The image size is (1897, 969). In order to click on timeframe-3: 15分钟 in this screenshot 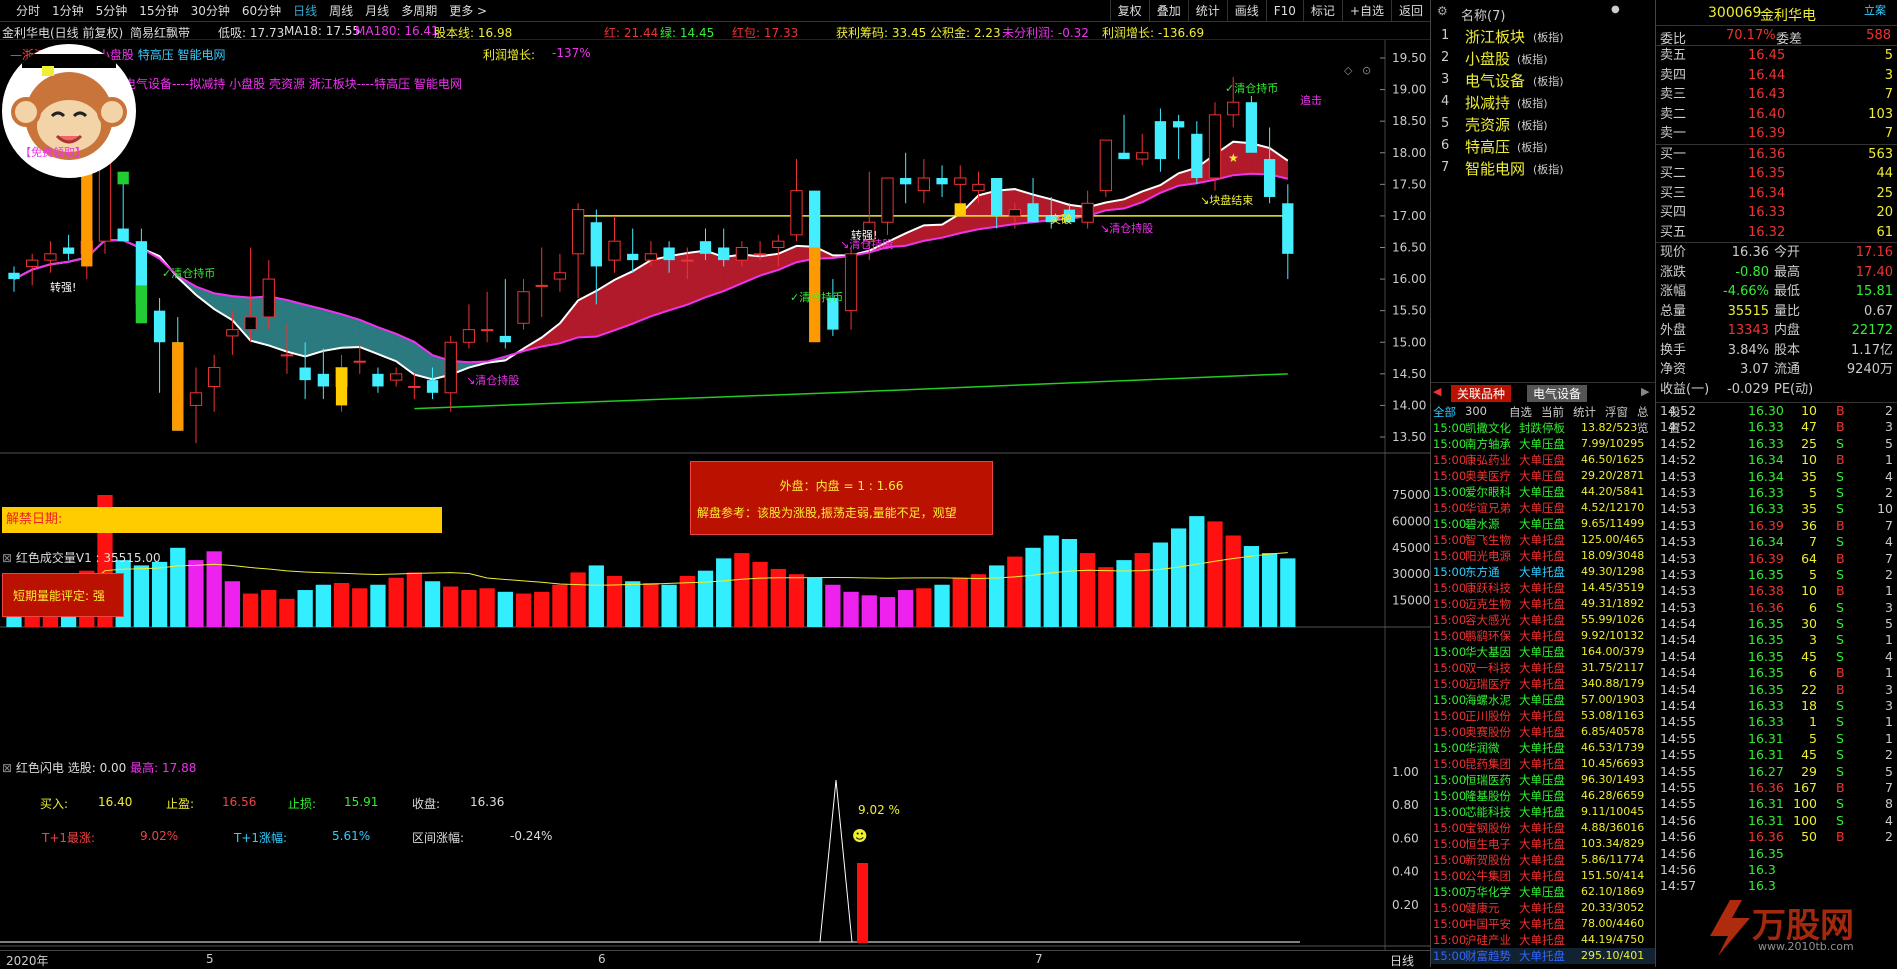, I will do `click(158, 10)`.